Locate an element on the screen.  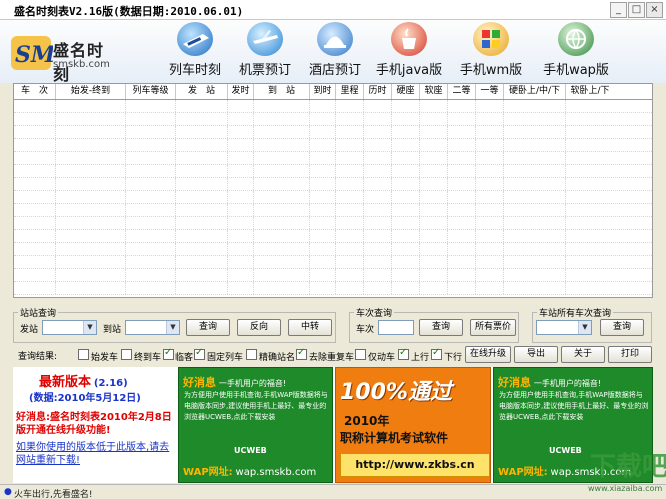
filter-down-checkbox is located at coordinates (436, 353).